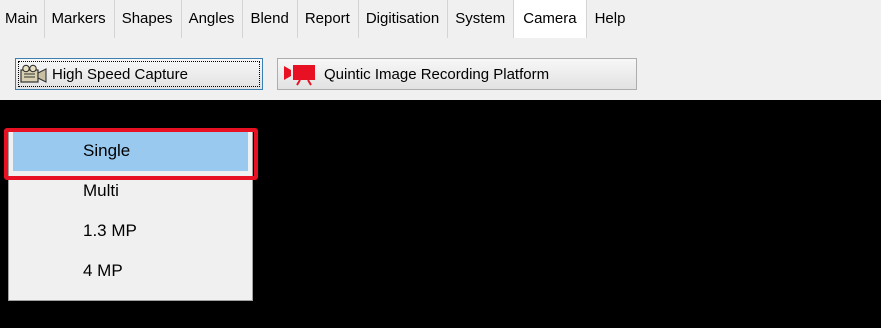  I want to click on tab-angles: Angles, so click(211, 19).